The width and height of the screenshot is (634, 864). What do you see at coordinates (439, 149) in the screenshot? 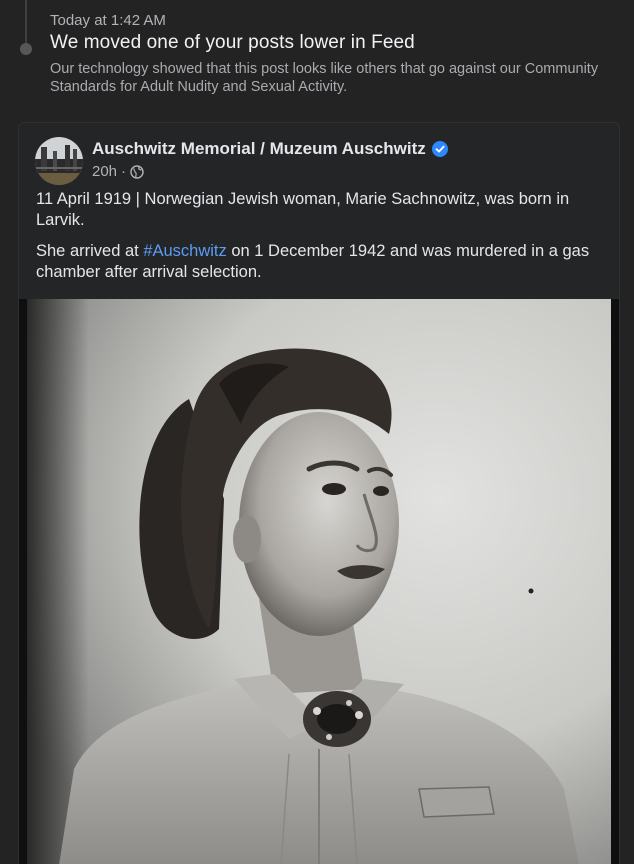
I see `verified-badge-icon` at bounding box center [439, 149].